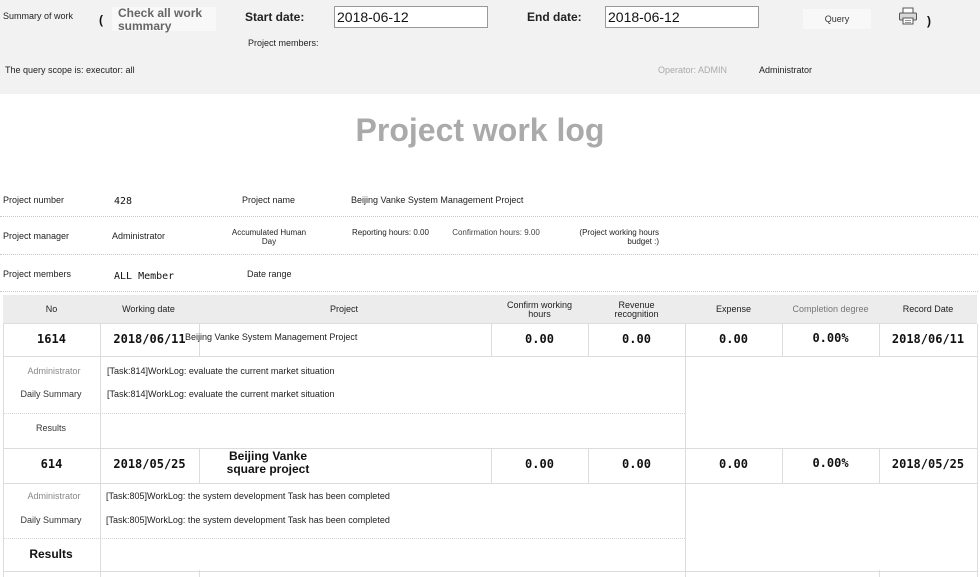  Describe the element at coordinates (496, 232) in the screenshot. I see `confirmation-hours-label: Confirmation hours: 9.00` at that location.